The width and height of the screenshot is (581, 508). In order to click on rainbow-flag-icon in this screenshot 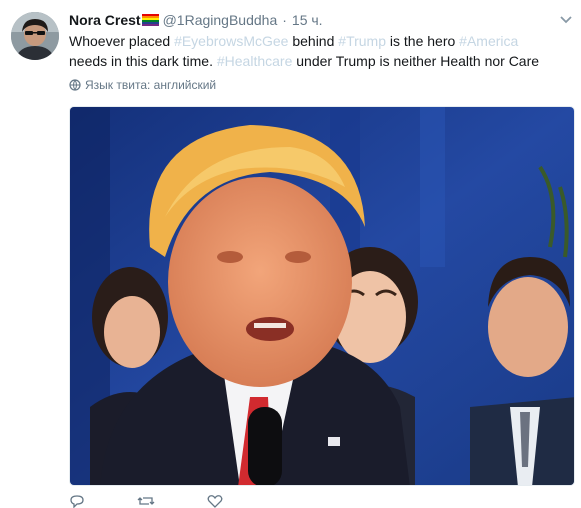, I will do `click(150, 20)`.